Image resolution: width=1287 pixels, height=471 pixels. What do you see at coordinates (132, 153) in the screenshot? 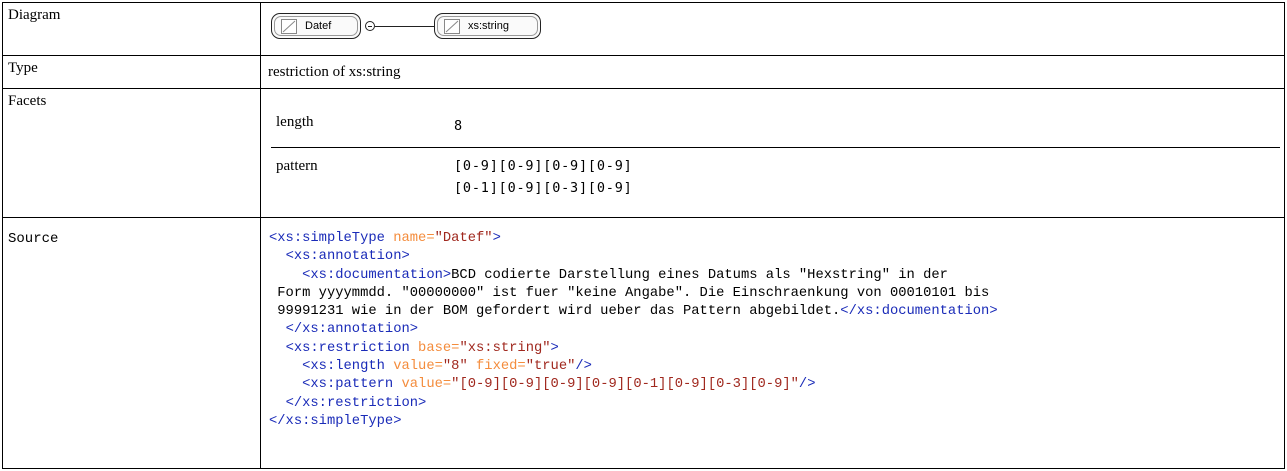
I see `facets-label: Facets` at bounding box center [132, 153].